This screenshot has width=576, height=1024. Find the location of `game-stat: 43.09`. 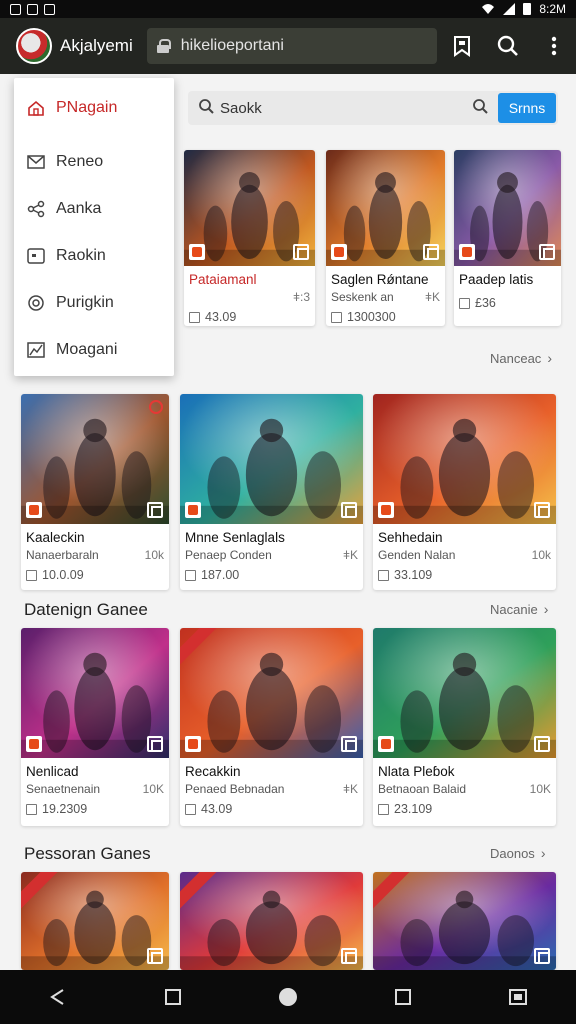

game-stat: 43.09 is located at coordinates (221, 317).